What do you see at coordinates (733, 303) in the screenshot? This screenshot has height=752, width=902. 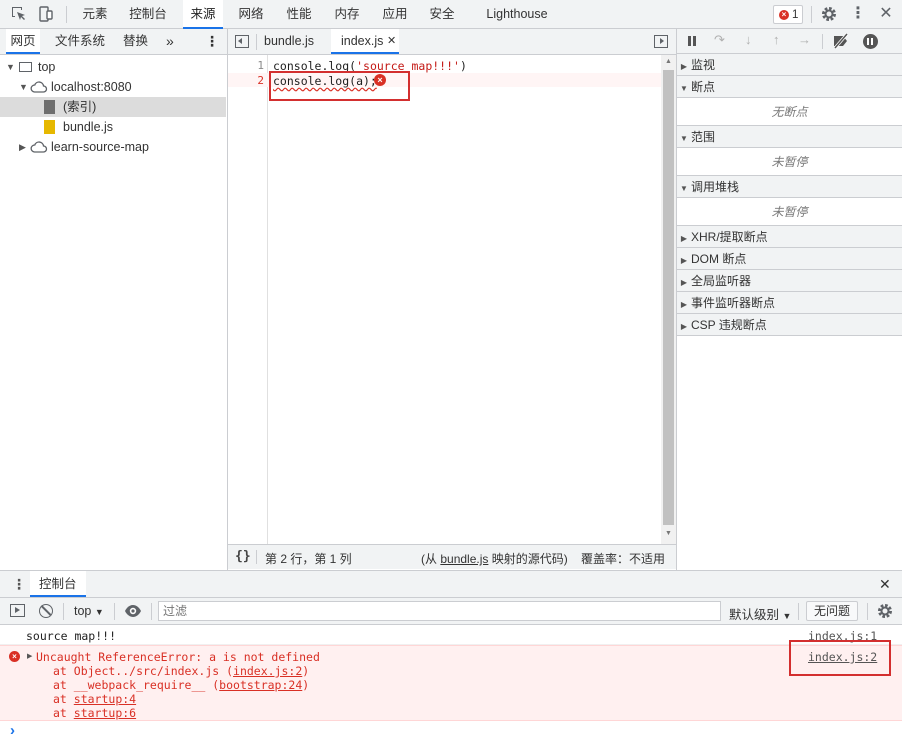 I see `section-label: 事件监听器断点` at bounding box center [733, 303].